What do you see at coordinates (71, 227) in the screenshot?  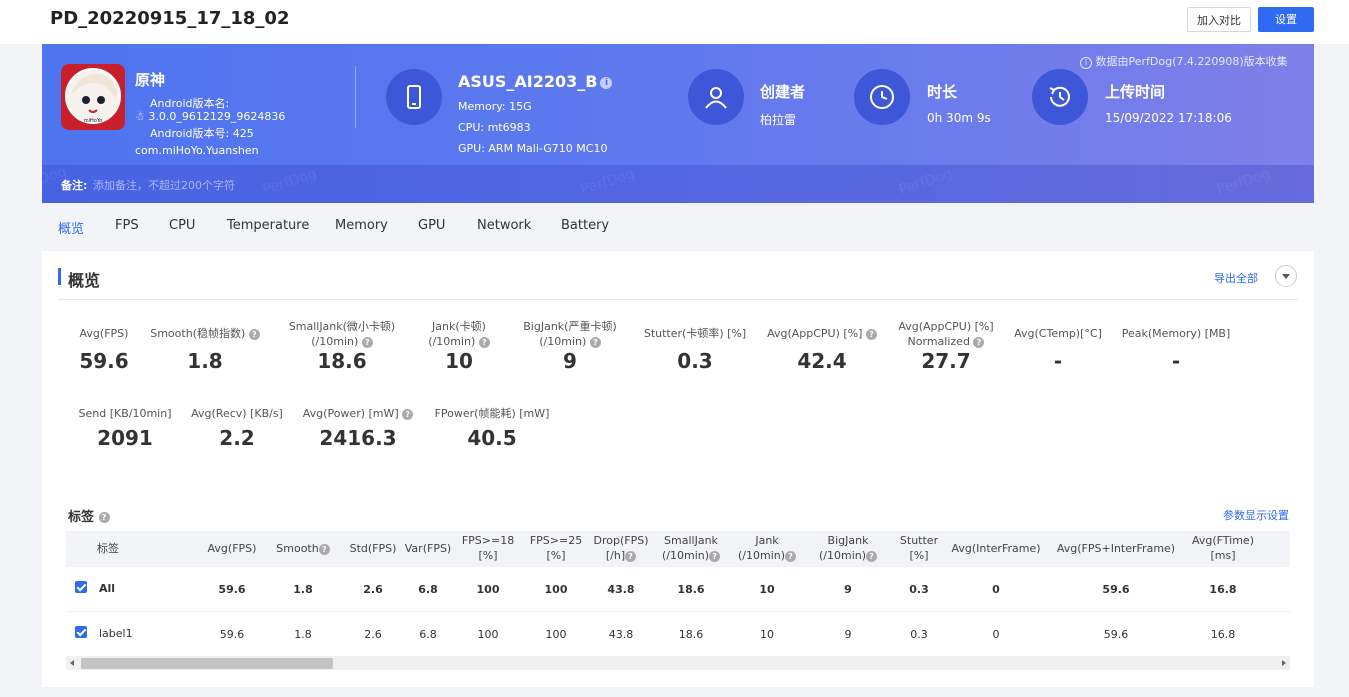 I see `tab-overview: 概览` at bounding box center [71, 227].